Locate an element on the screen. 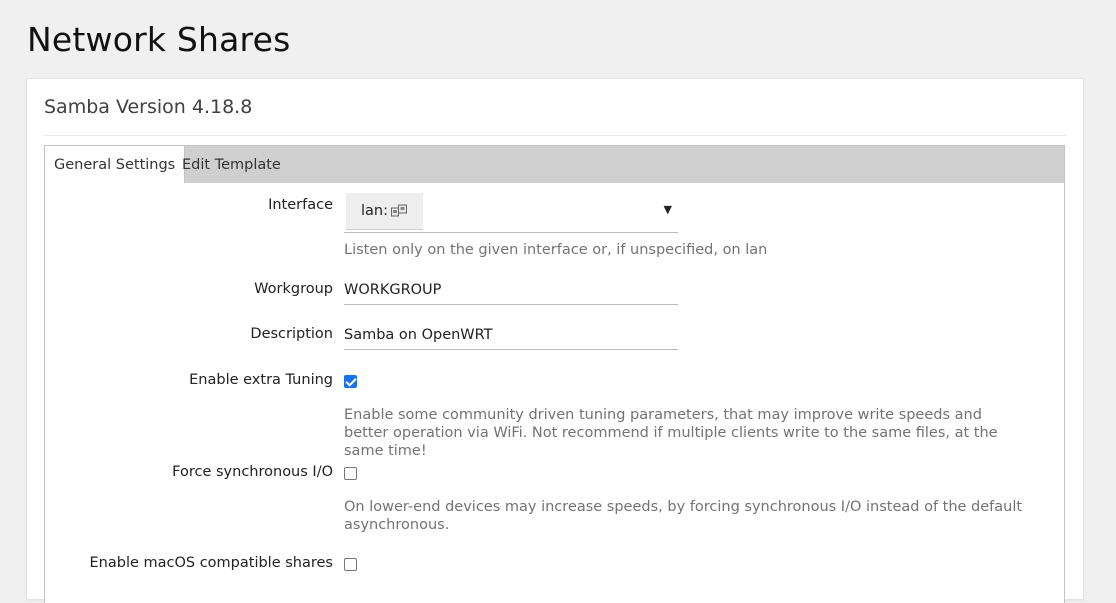 The width and height of the screenshot is (1116, 603). extra-tuning-label: Enable extra Tuning is located at coordinates (261, 380).